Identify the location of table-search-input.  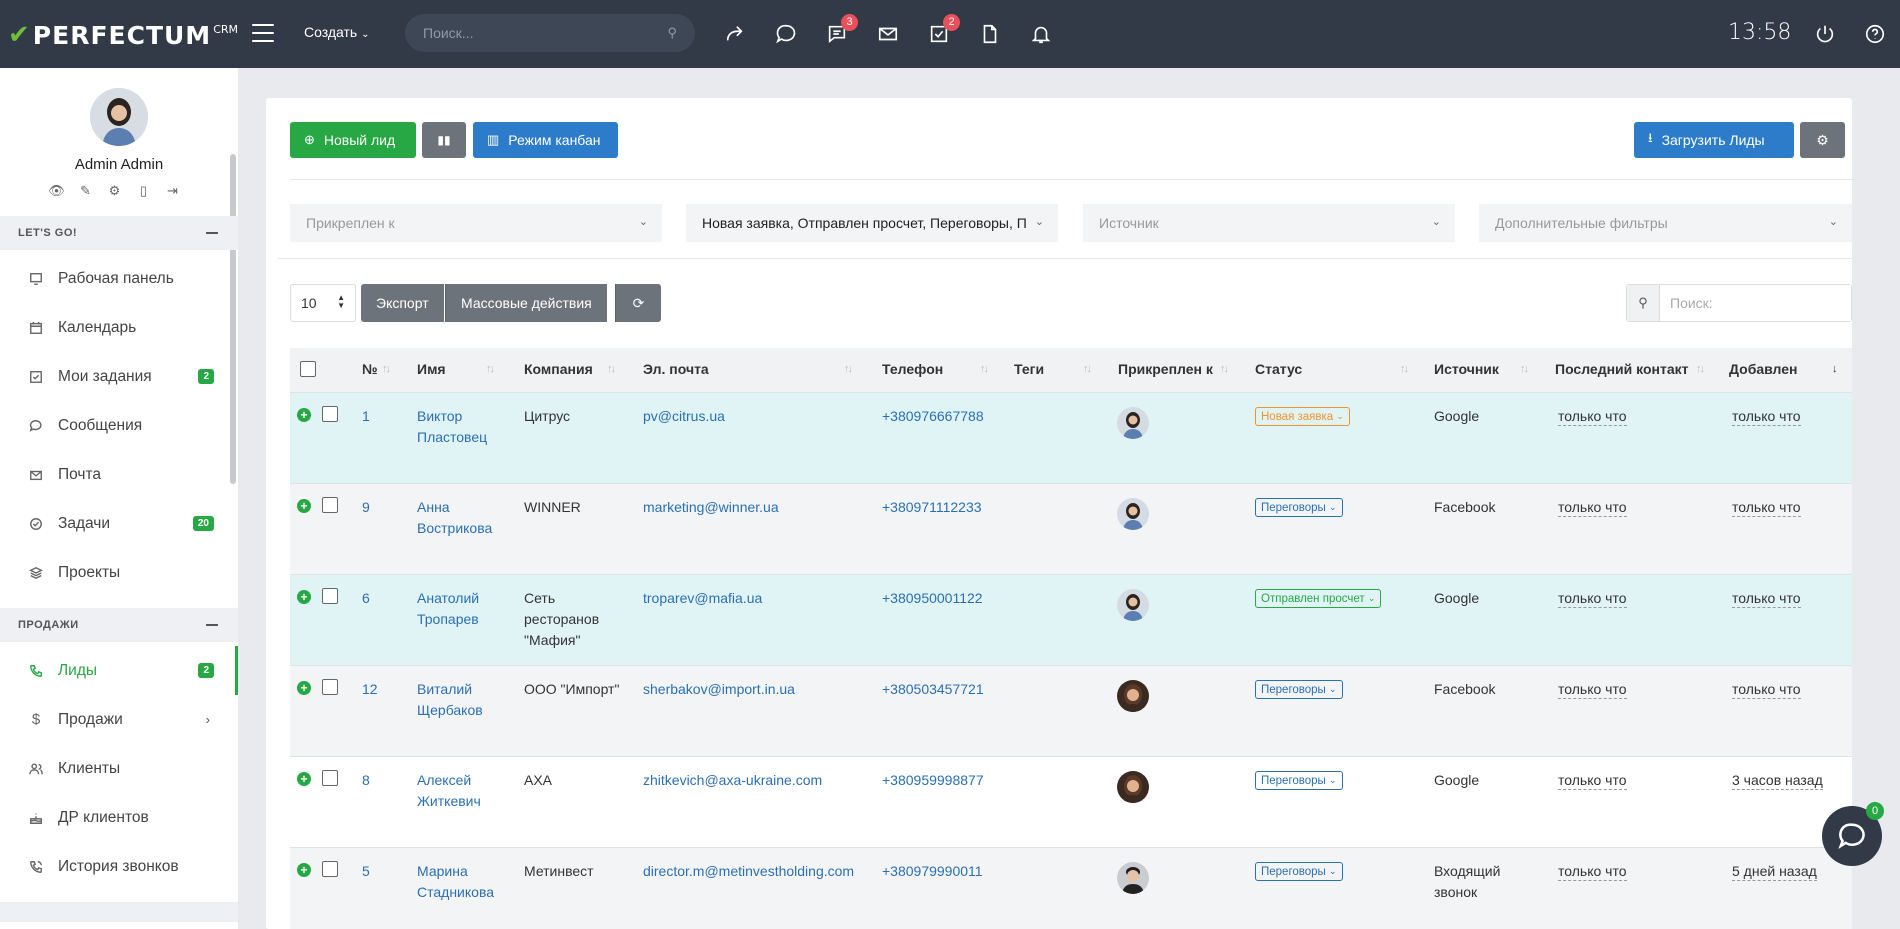
(1755, 303).